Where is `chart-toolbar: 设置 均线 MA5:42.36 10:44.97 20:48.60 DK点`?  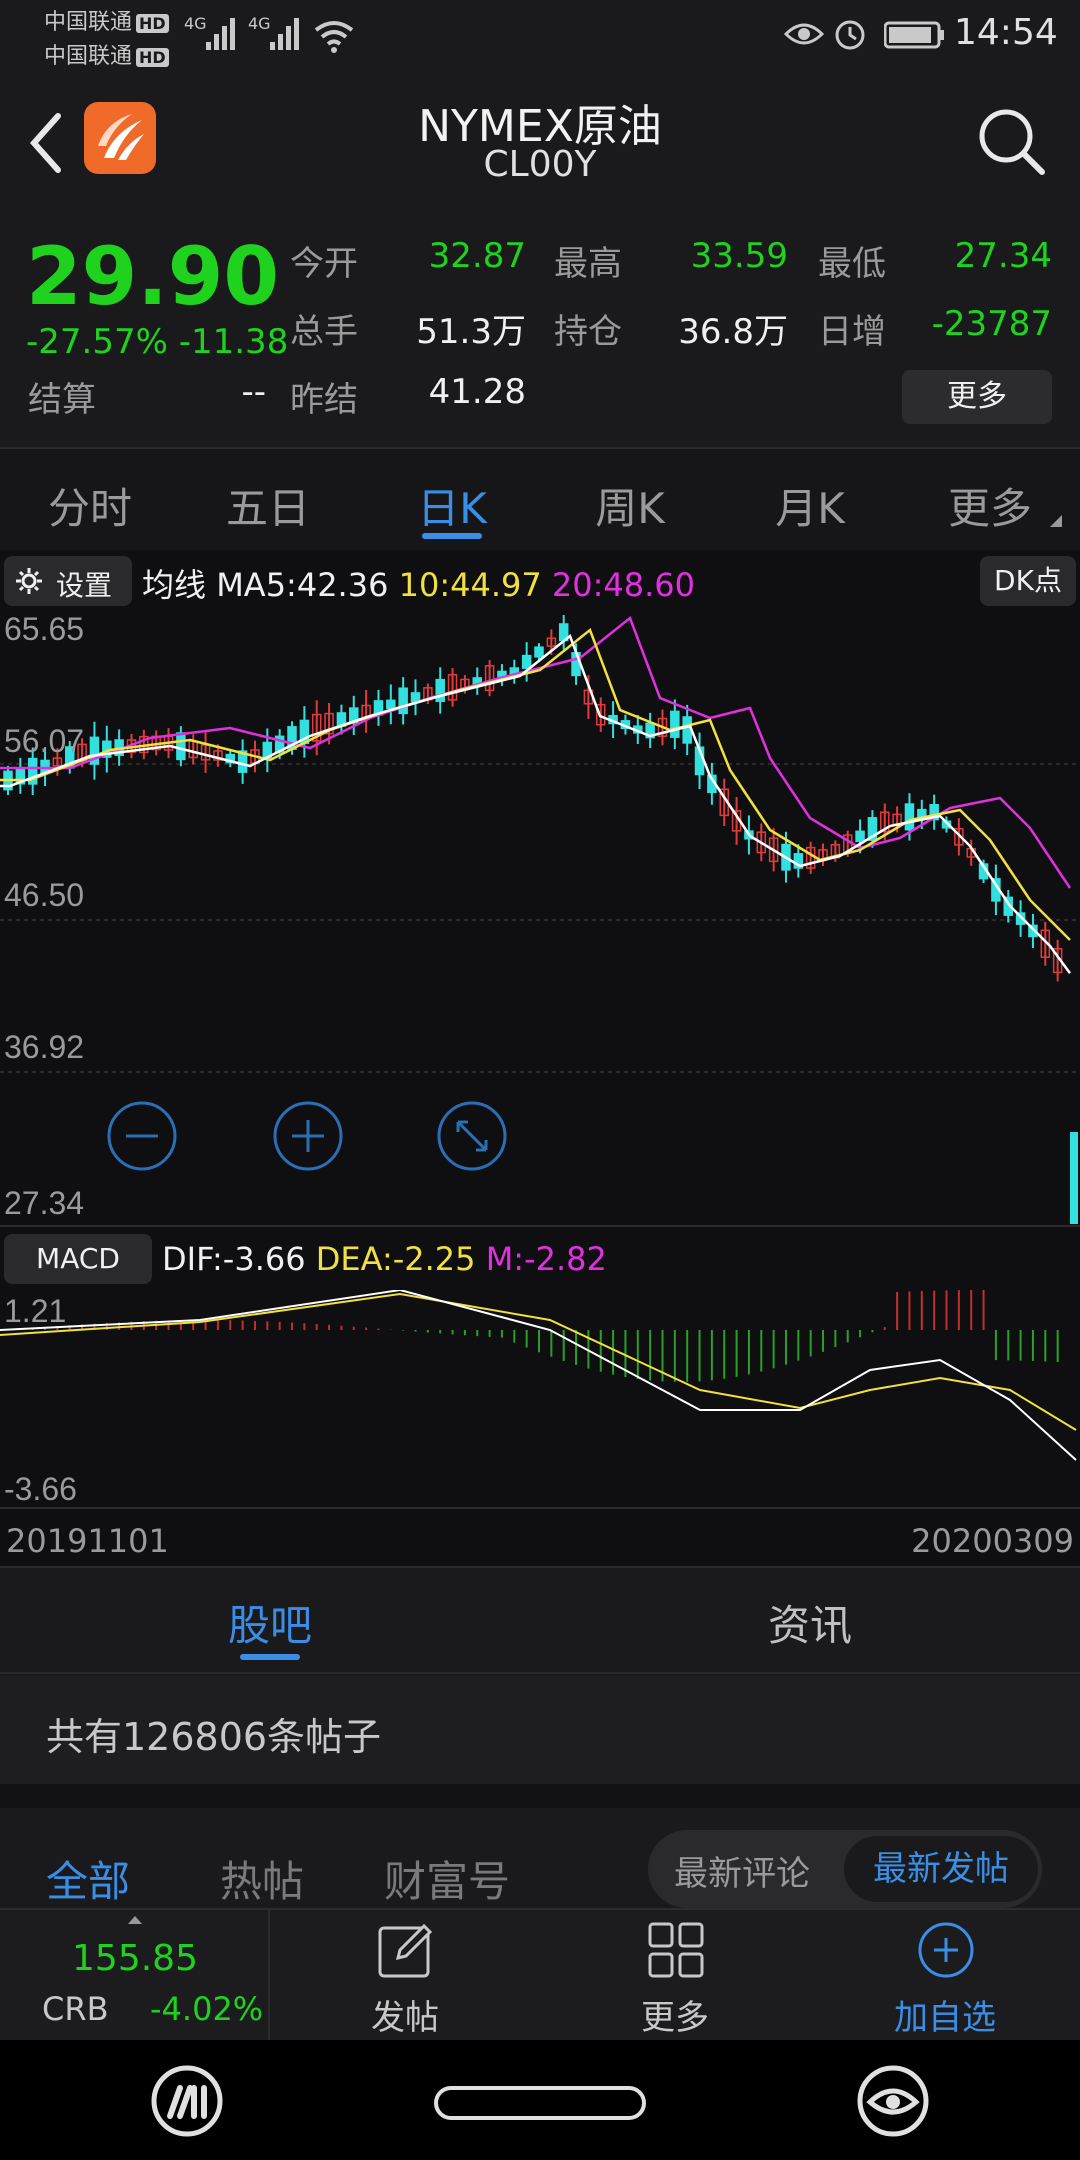 chart-toolbar: 设置 均线 MA5:42.36 10:44.97 20:48.60 DK点 is located at coordinates (540, 581).